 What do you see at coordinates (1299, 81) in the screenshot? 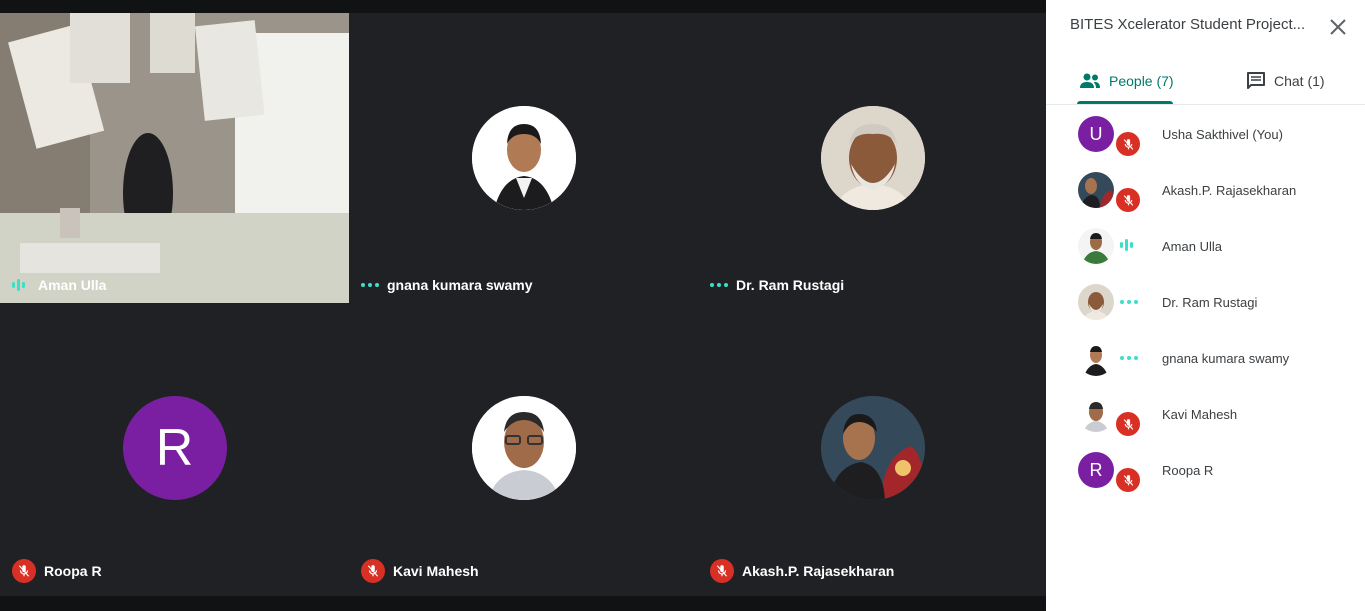
I see `tab-chat-label: Chat (1)` at bounding box center [1299, 81].